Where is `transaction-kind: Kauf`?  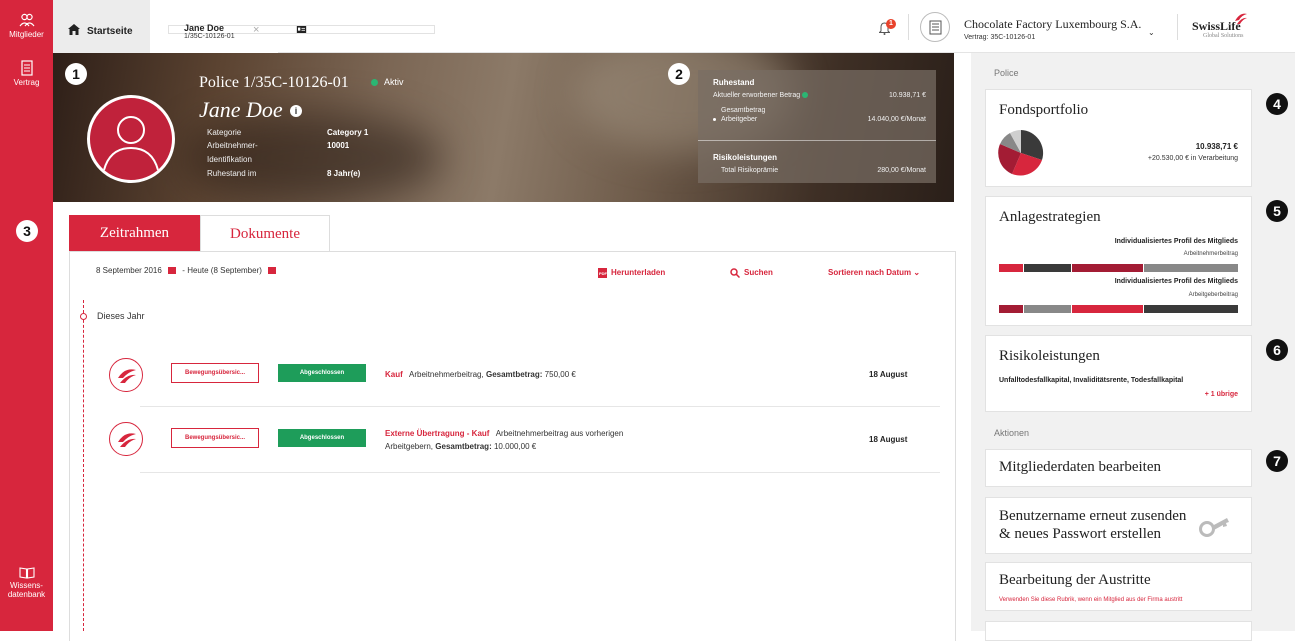
transaction-kind: Kauf is located at coordinates (394, 374).